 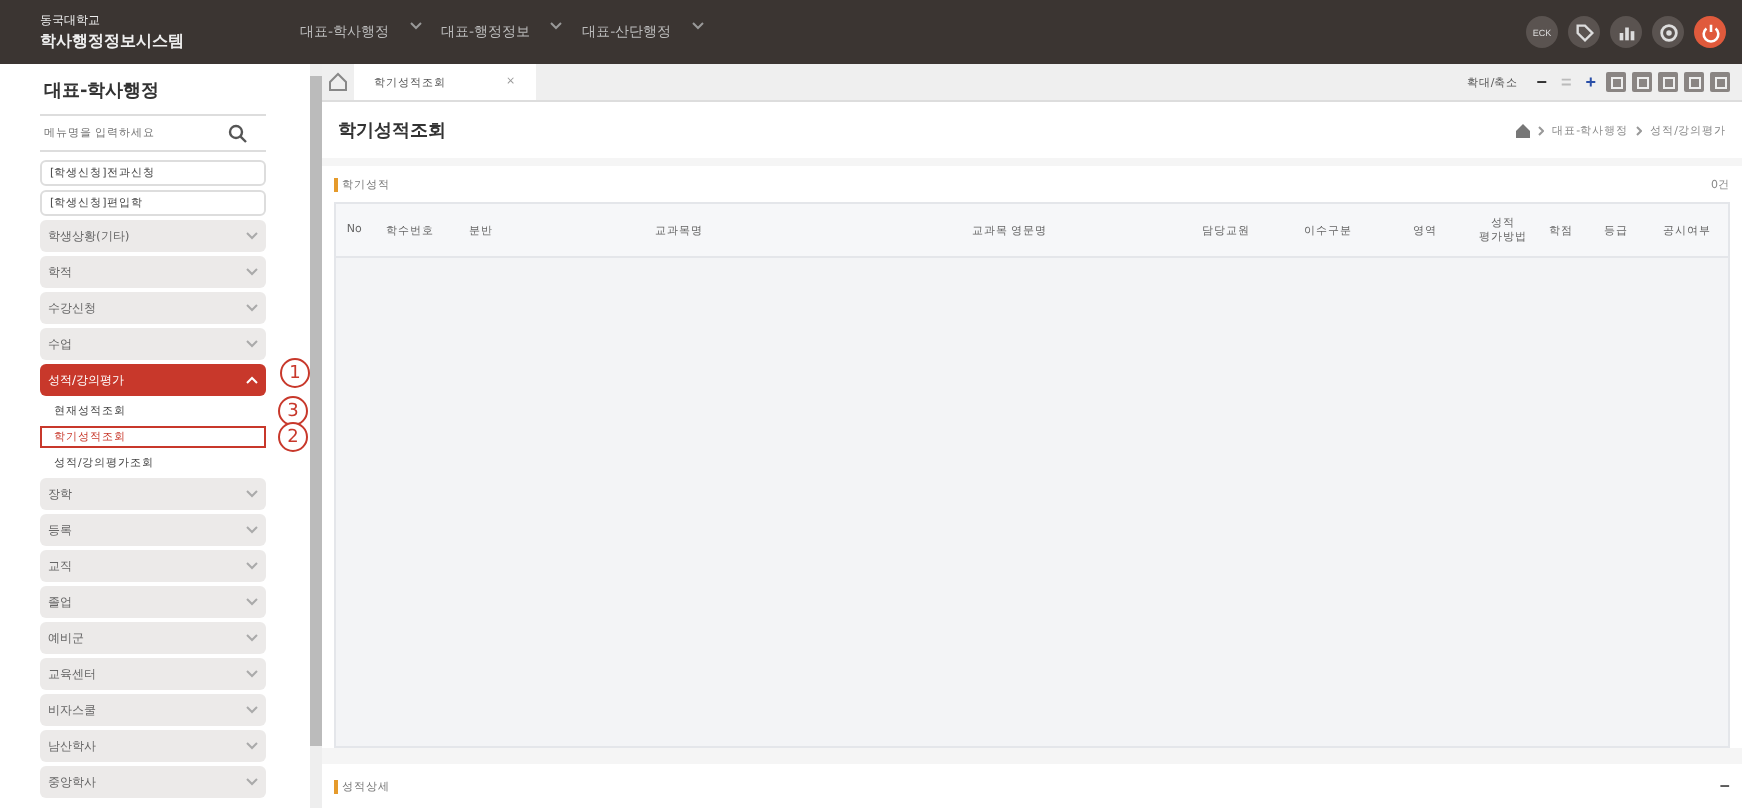 What do you see at coordinates (1710, 32) in the screenshot?
I see `power-icon` at bounding box center [1710, 32].